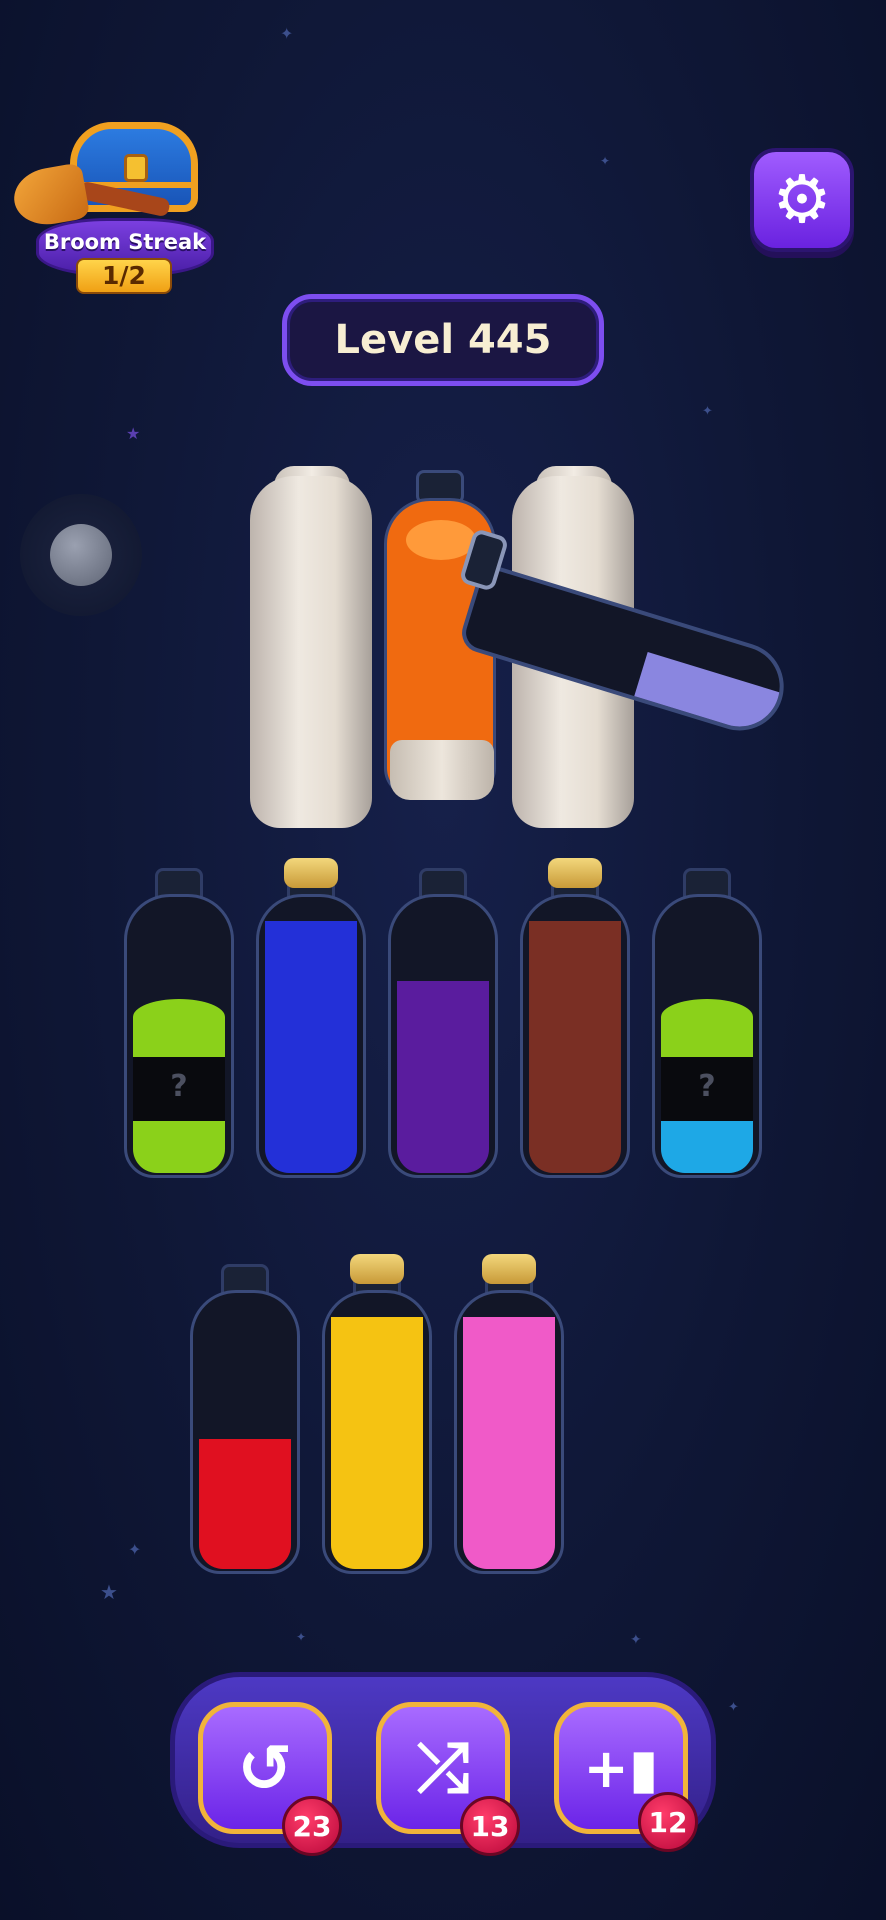 The image size is (886, 1920). I want to click on undo-icon: ↺, so click(265, 1768).